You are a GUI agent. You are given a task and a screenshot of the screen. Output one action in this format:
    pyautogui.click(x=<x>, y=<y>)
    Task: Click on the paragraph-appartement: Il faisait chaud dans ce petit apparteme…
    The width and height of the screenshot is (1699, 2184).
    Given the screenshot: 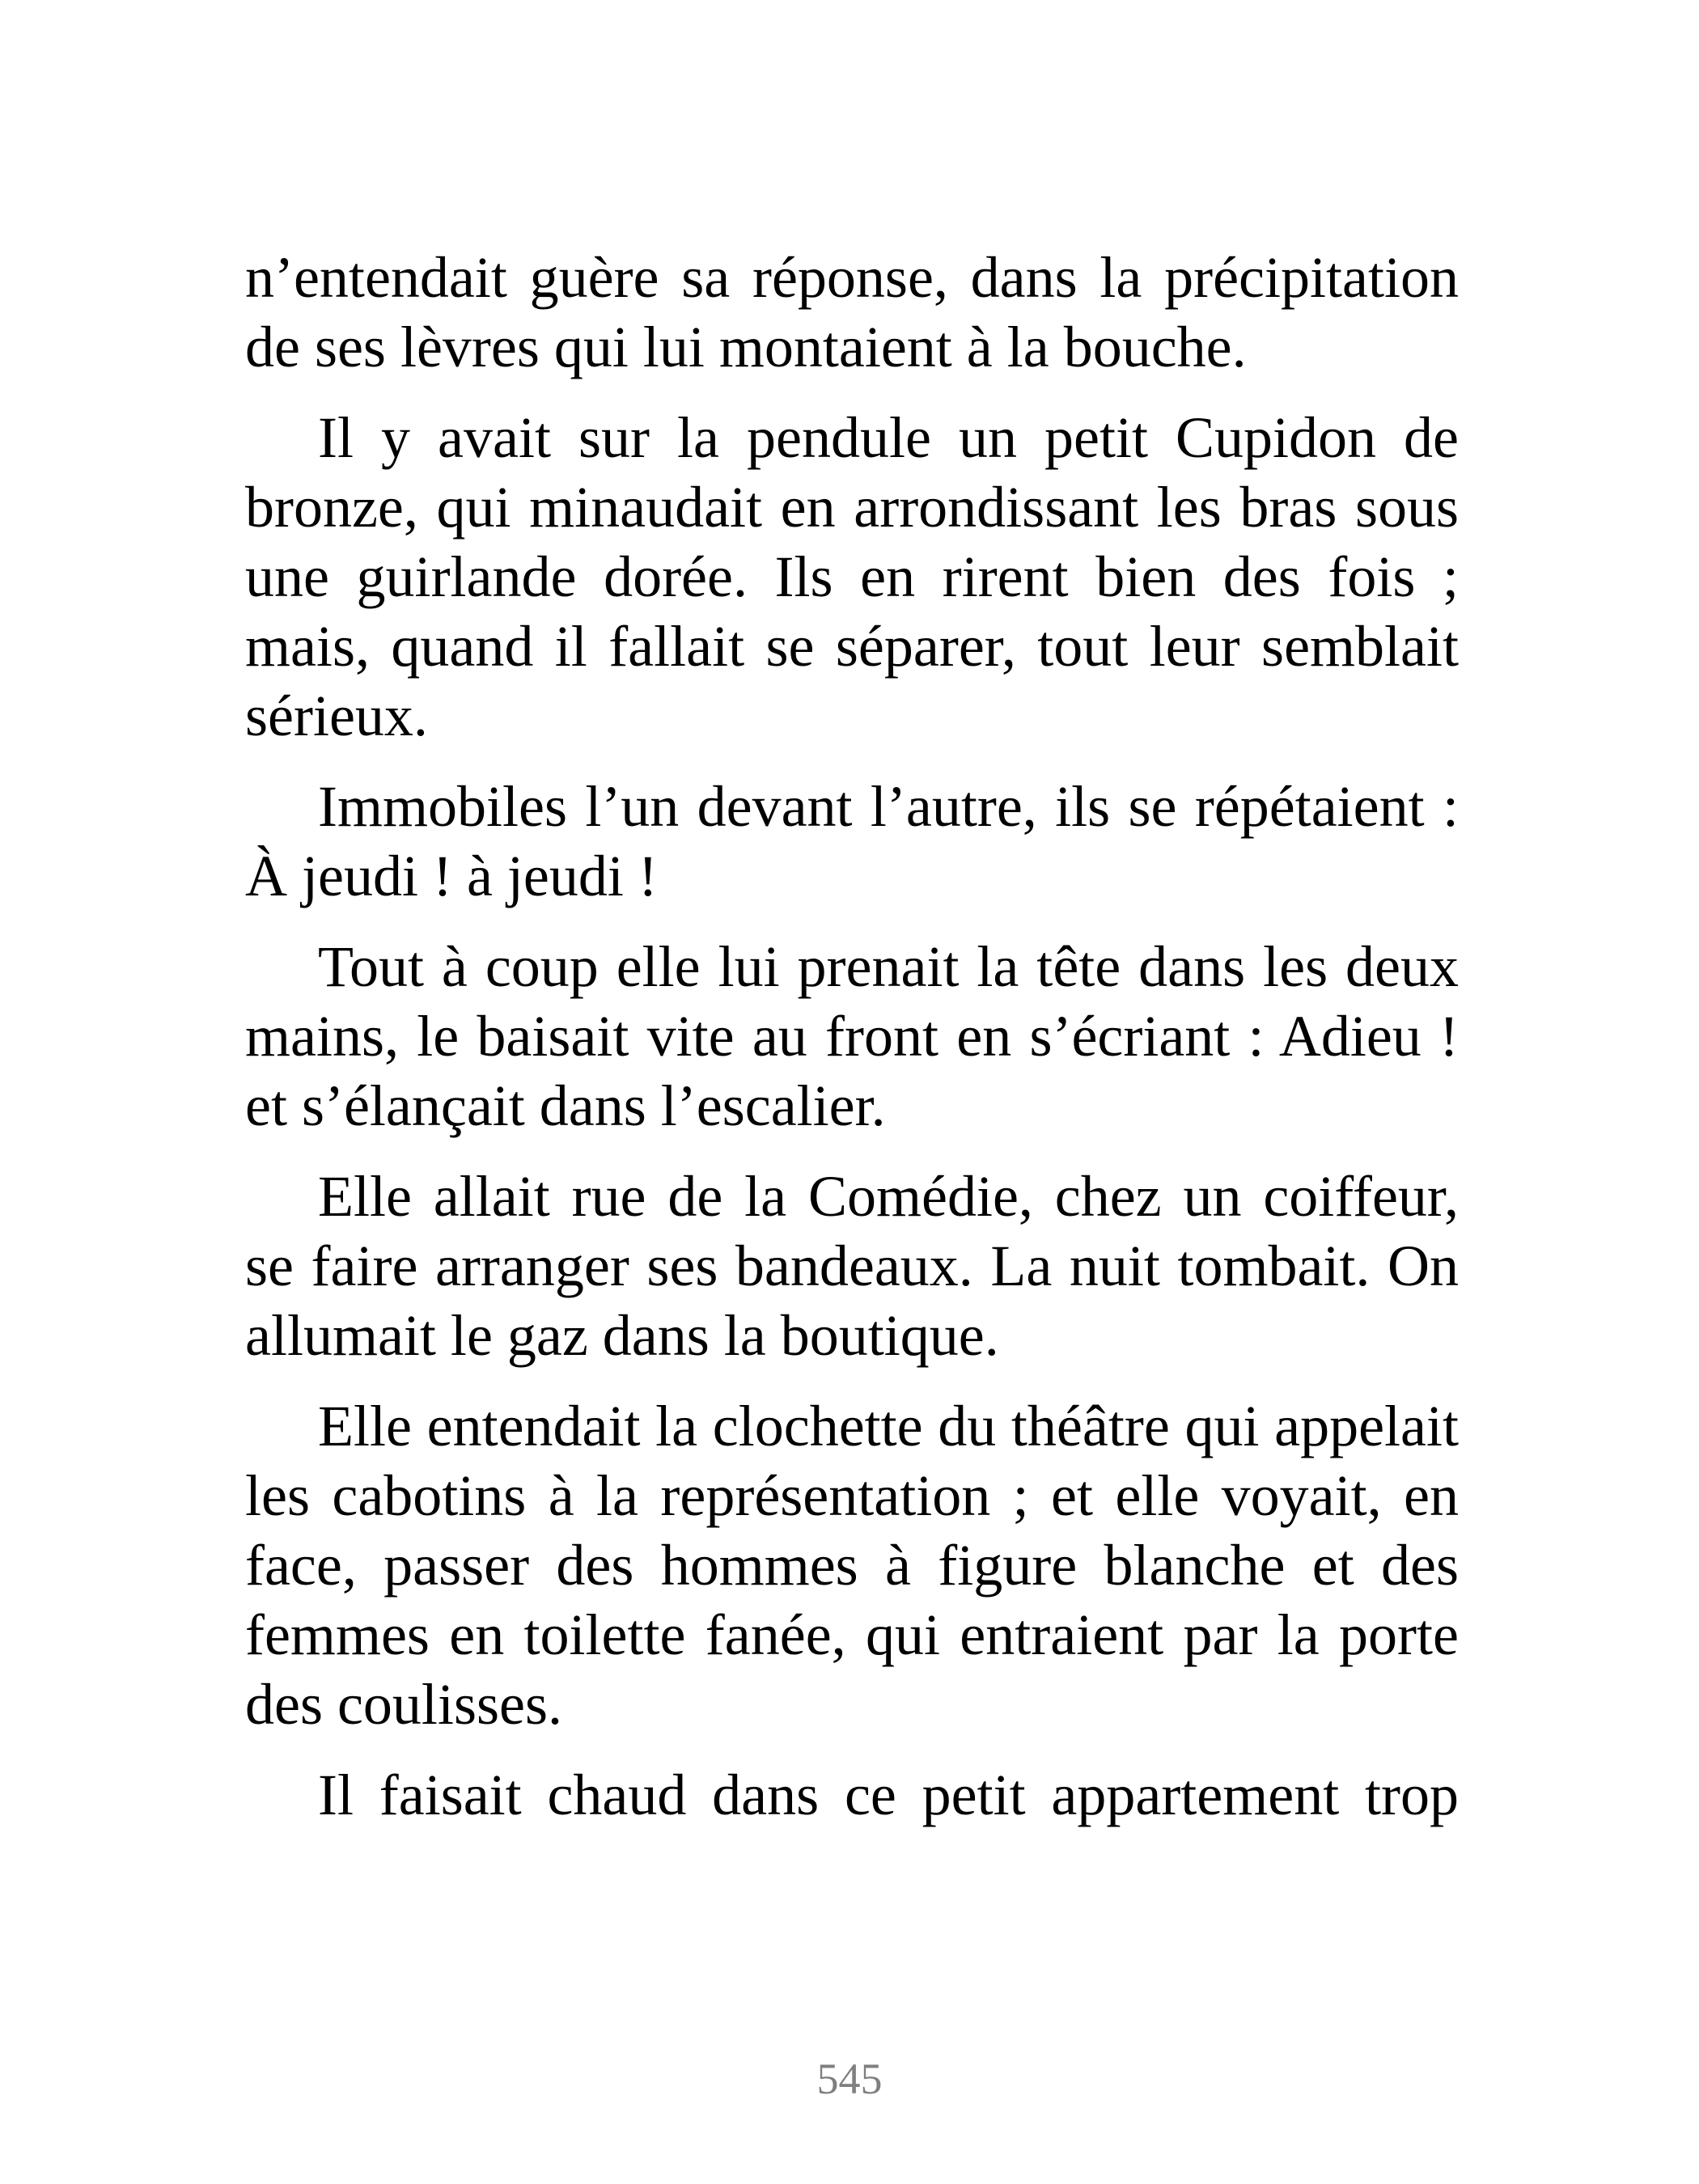 What is the action you would take?
    pyautogui.click(x=888, y=1795)
    